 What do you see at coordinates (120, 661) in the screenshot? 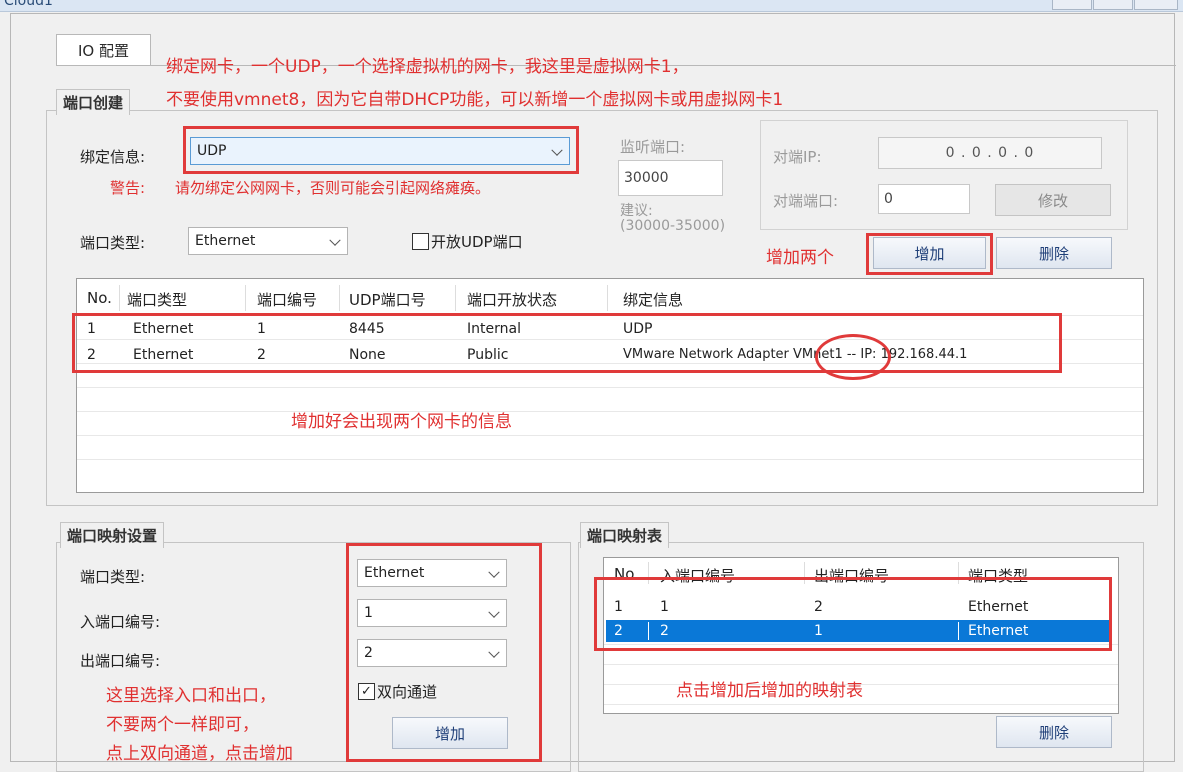
I see `out-port-label: 出端口编号:` at bounding box center [120, 661].